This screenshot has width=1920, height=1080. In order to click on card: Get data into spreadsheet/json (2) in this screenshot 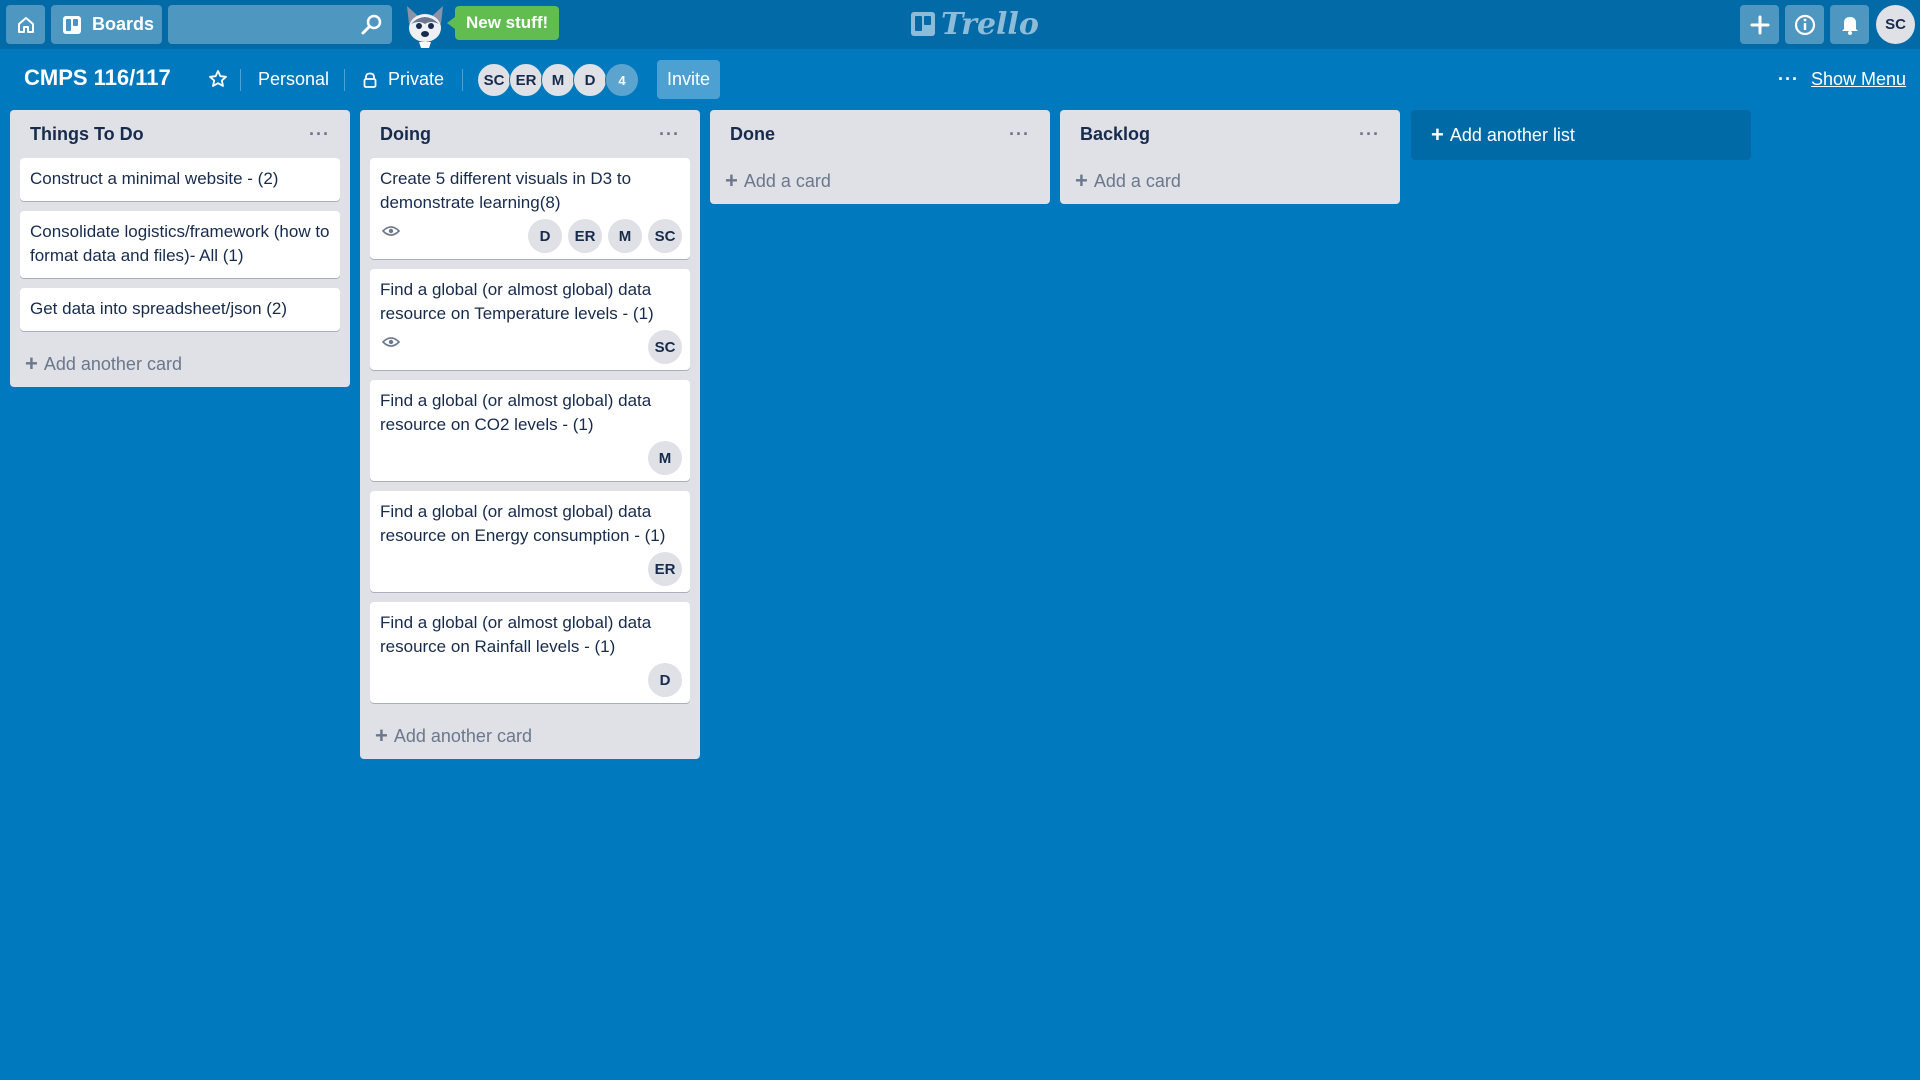, I will do `click(180, 309)`.